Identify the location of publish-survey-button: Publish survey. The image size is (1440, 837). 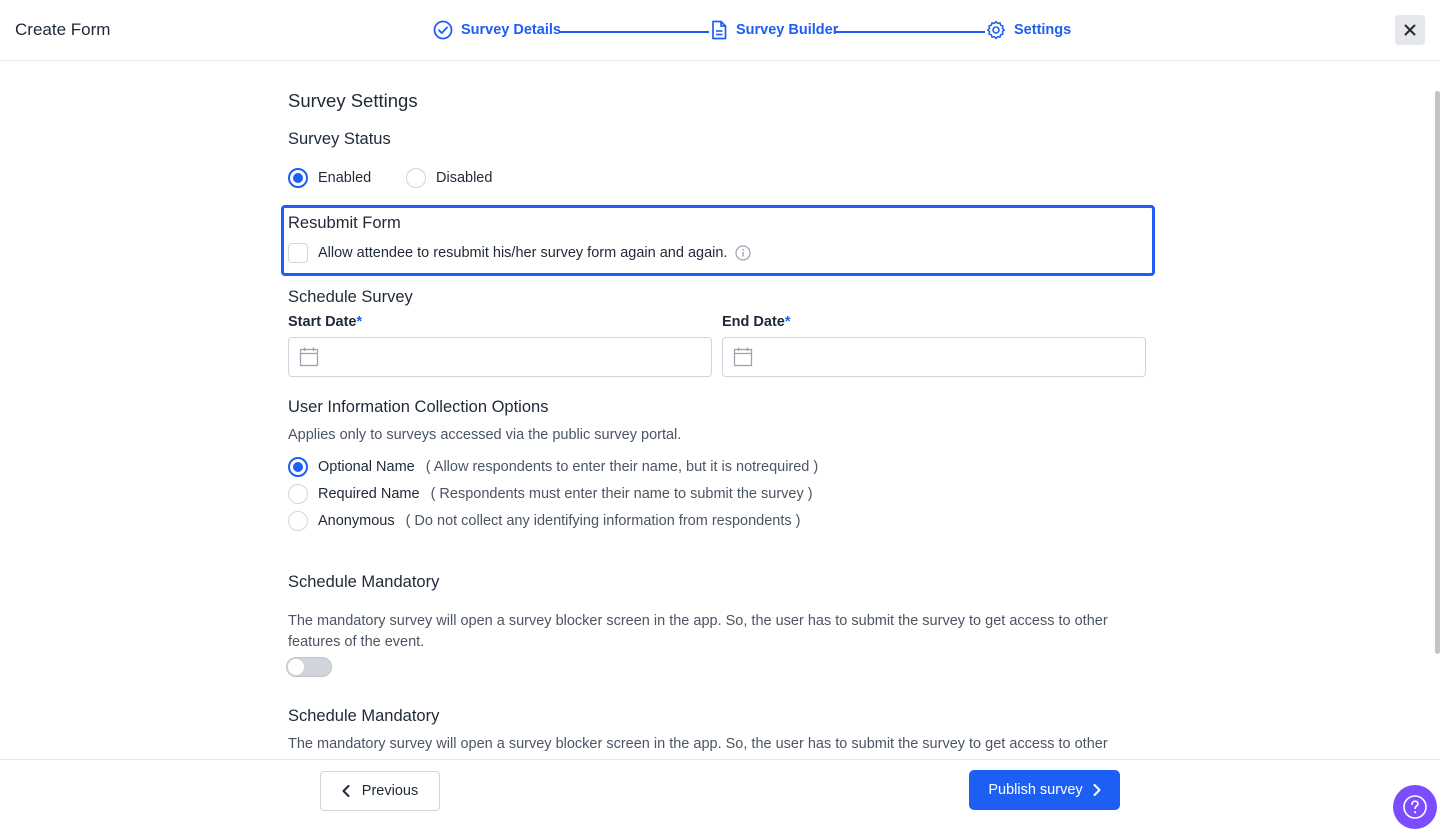
(1044, 790).